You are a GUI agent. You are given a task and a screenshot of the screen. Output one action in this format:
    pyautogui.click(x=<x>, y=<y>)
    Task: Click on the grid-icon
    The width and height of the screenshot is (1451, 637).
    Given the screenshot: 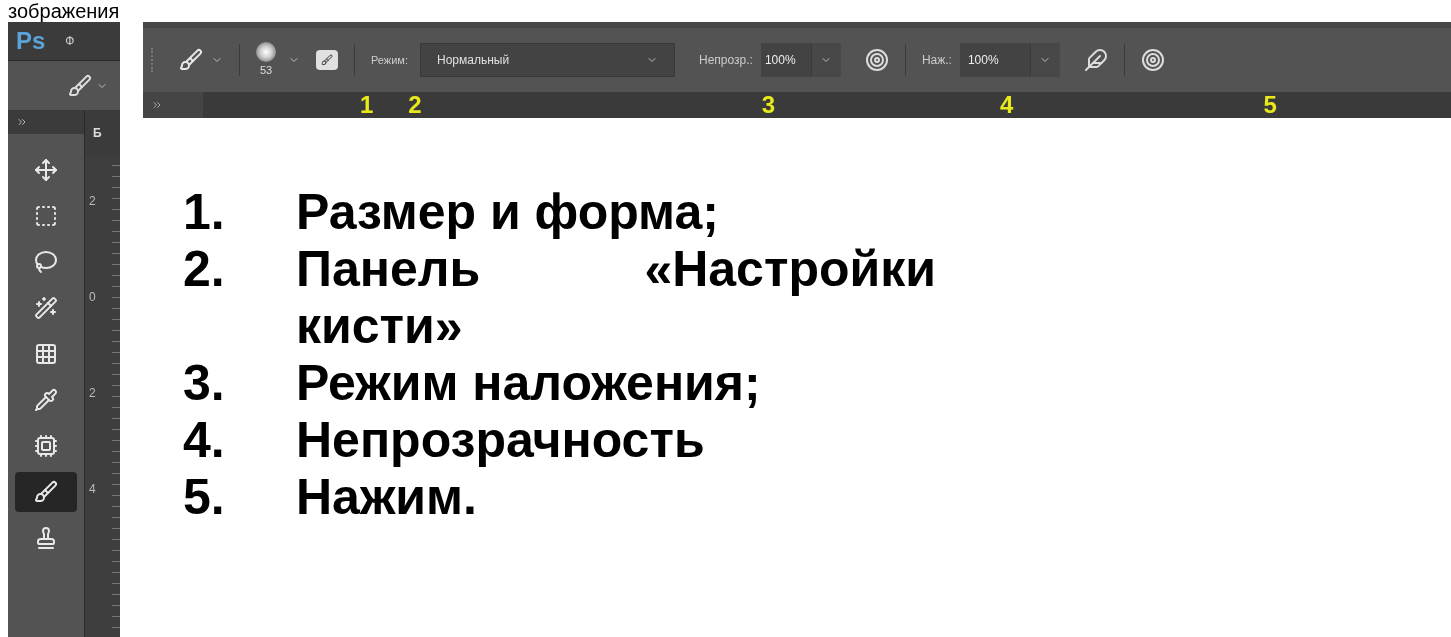 What is the action you would take?
    pyautogui.click(x=46, y=354)
    